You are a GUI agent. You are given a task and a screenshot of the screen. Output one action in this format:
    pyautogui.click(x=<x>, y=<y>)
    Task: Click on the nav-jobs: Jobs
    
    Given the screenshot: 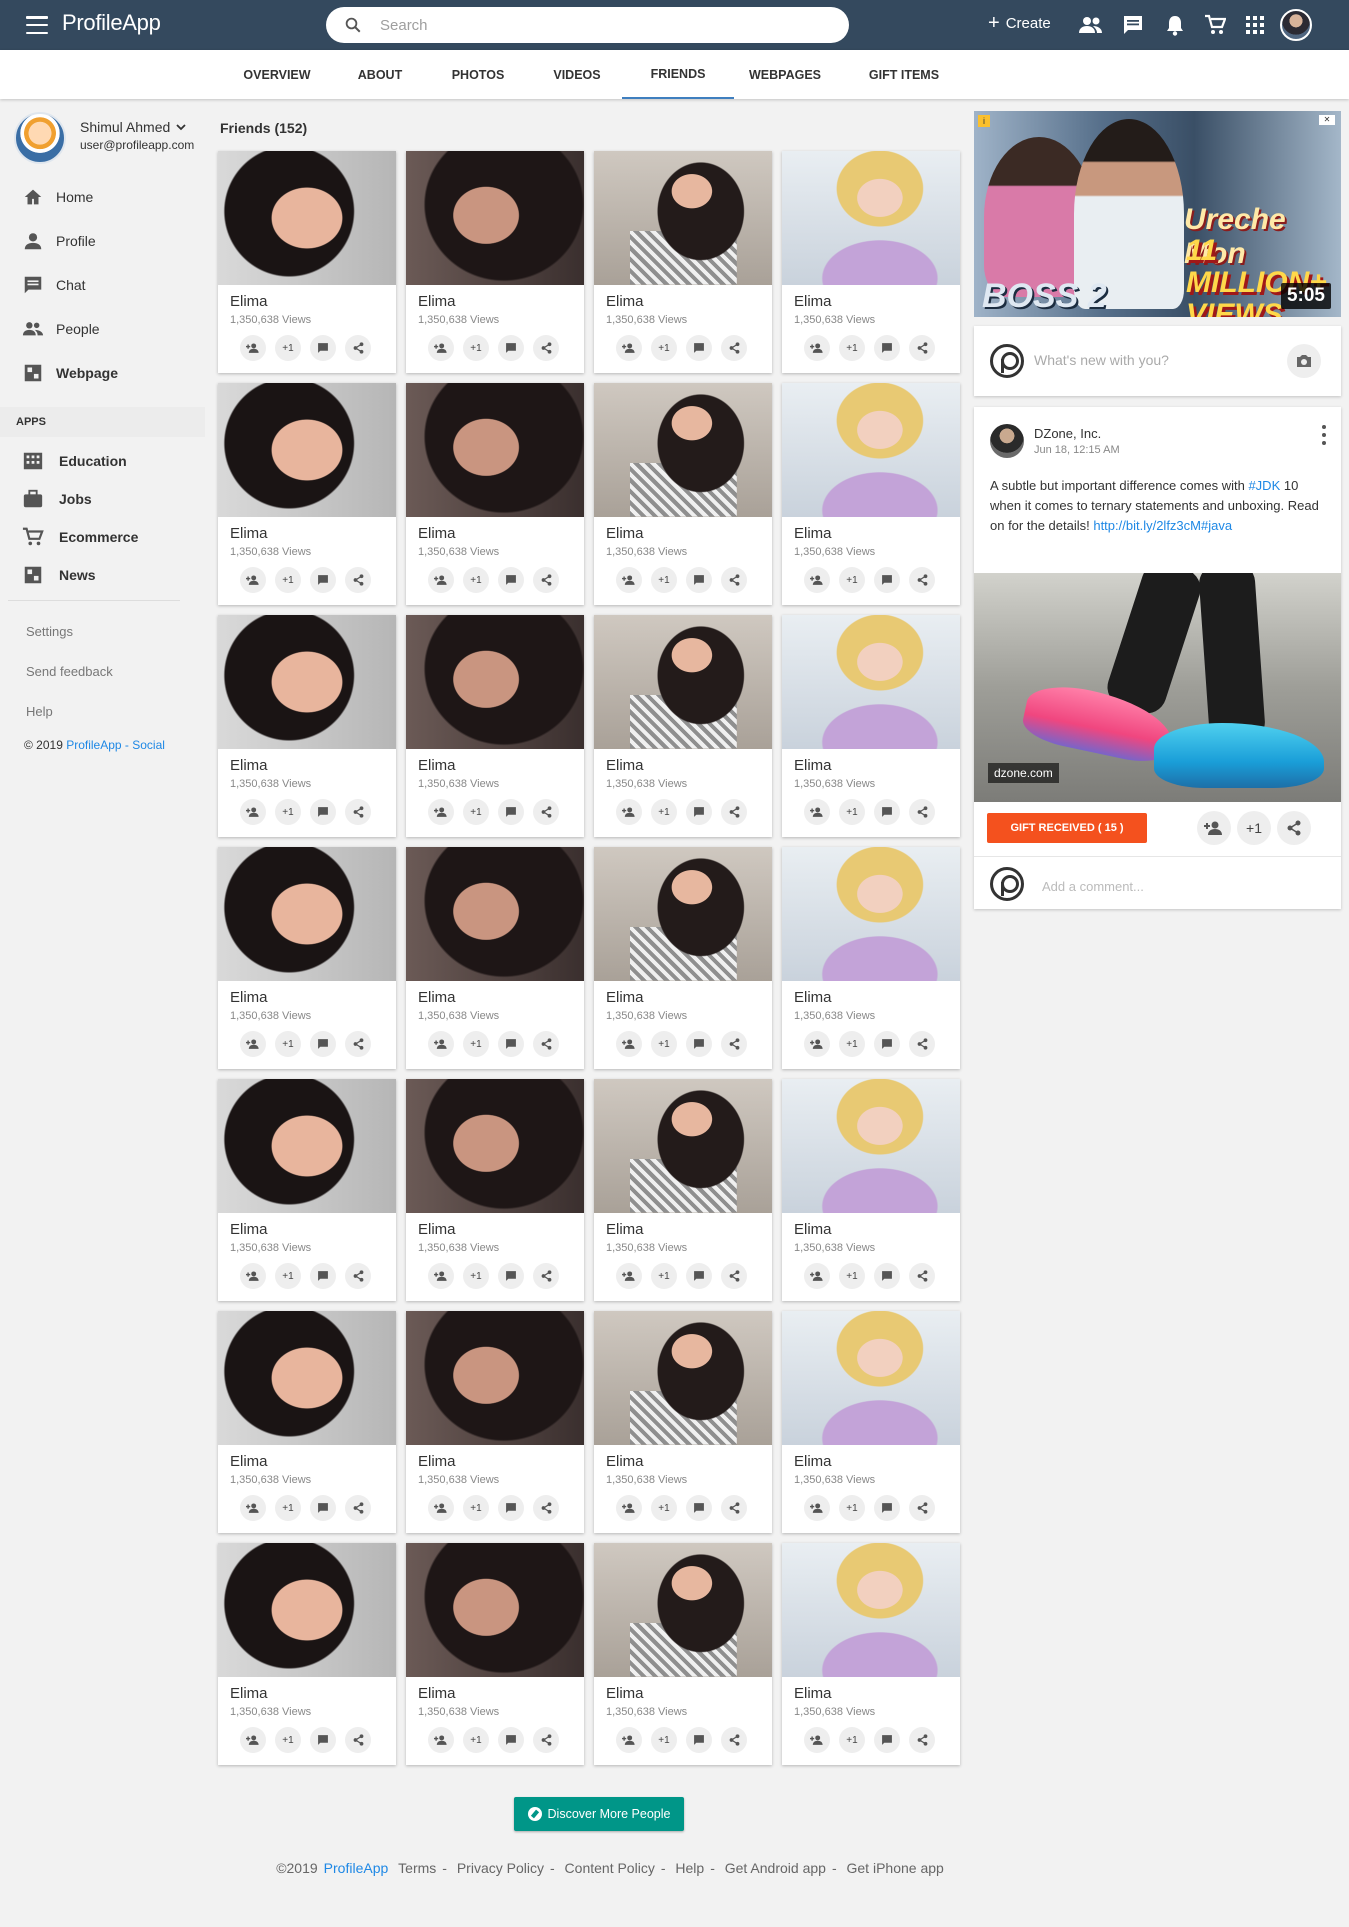 What is the action you would take?
    pyautogui.click(x=102, y=499)
    